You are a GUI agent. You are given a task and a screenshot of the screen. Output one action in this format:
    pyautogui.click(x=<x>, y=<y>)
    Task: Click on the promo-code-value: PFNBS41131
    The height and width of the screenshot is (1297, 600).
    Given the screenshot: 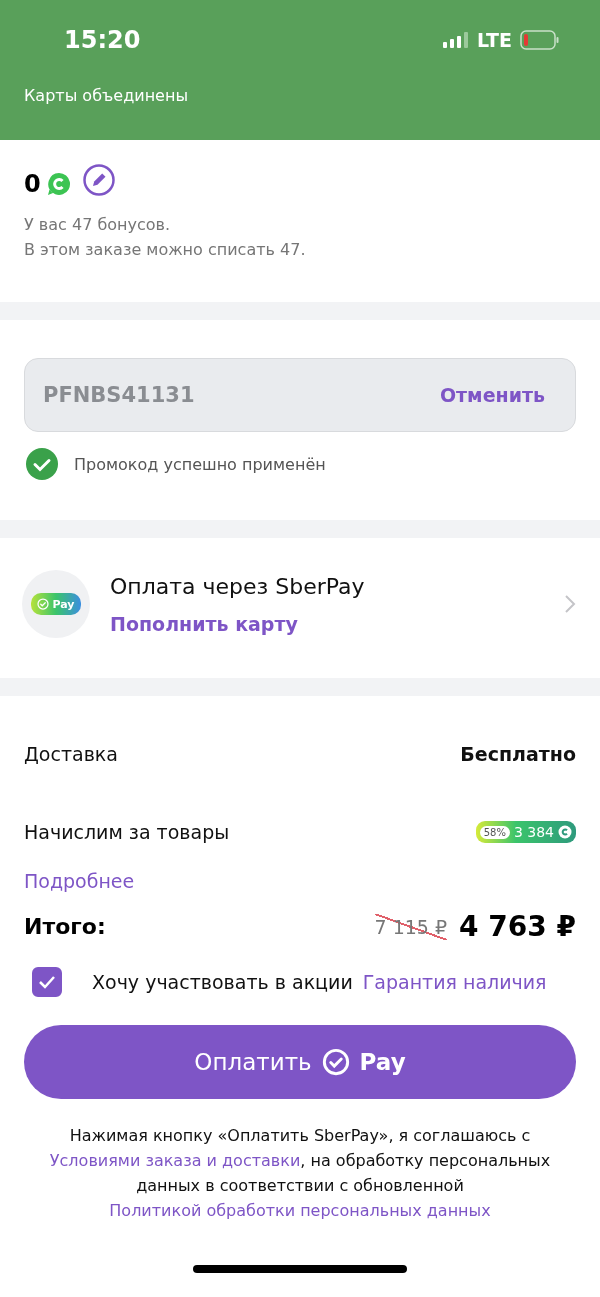 What is the action you would take?
    pyautogui.click(x=119, y=395)
    